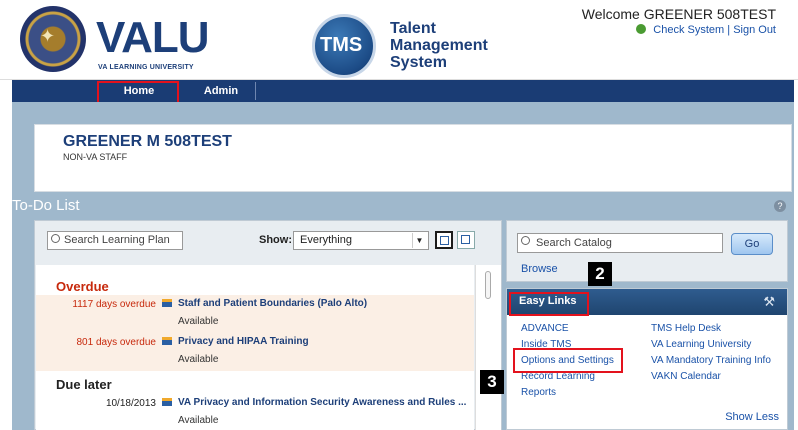 The width and height of the screenshot is (798, 430). I want to click on overdue-days: 1117 days overdue, so click(114, 304).